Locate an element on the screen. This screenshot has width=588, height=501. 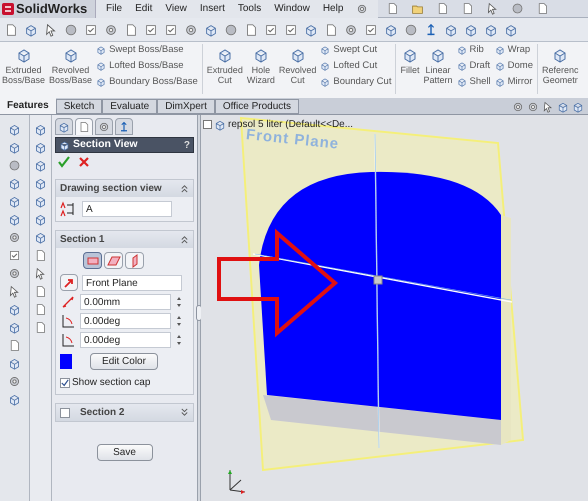
name-field: A is located at coordinates (127, 209).